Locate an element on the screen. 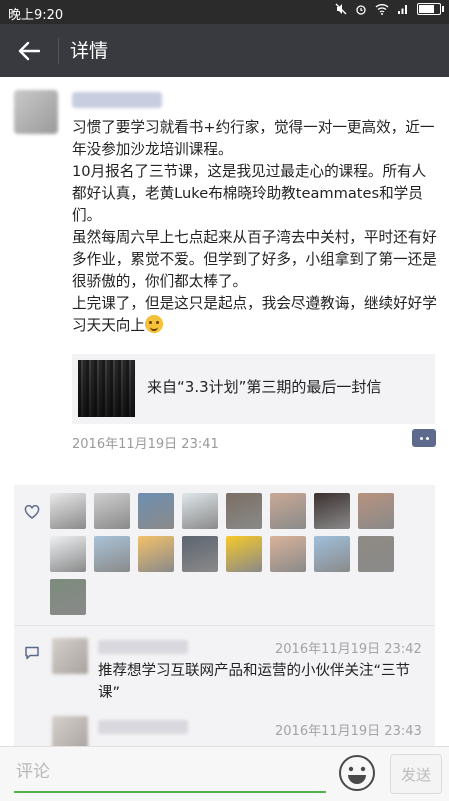 This screenshot has width=449, height=801. link-title: 来自“3.3计划”第三期的最后一封信 is located at coordinates (264, 387).